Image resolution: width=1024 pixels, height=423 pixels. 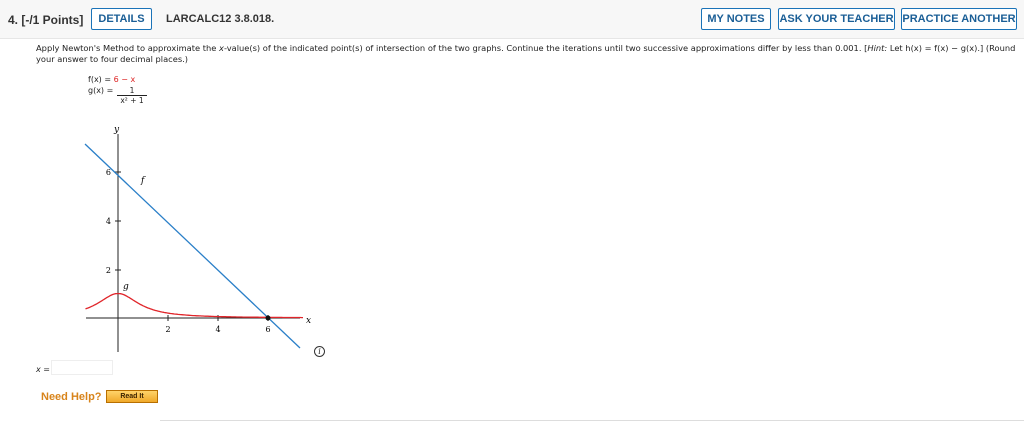 I want to click on x-axis-label: x, so click(x=308, y=321).